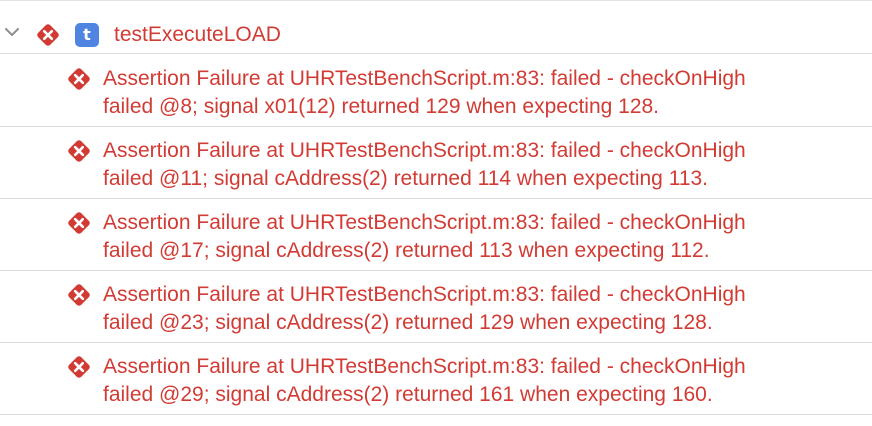 Image resolution: width=872 pixels, height=426 pixels. I want to click on chevron-down-icon, so click(12, 31).